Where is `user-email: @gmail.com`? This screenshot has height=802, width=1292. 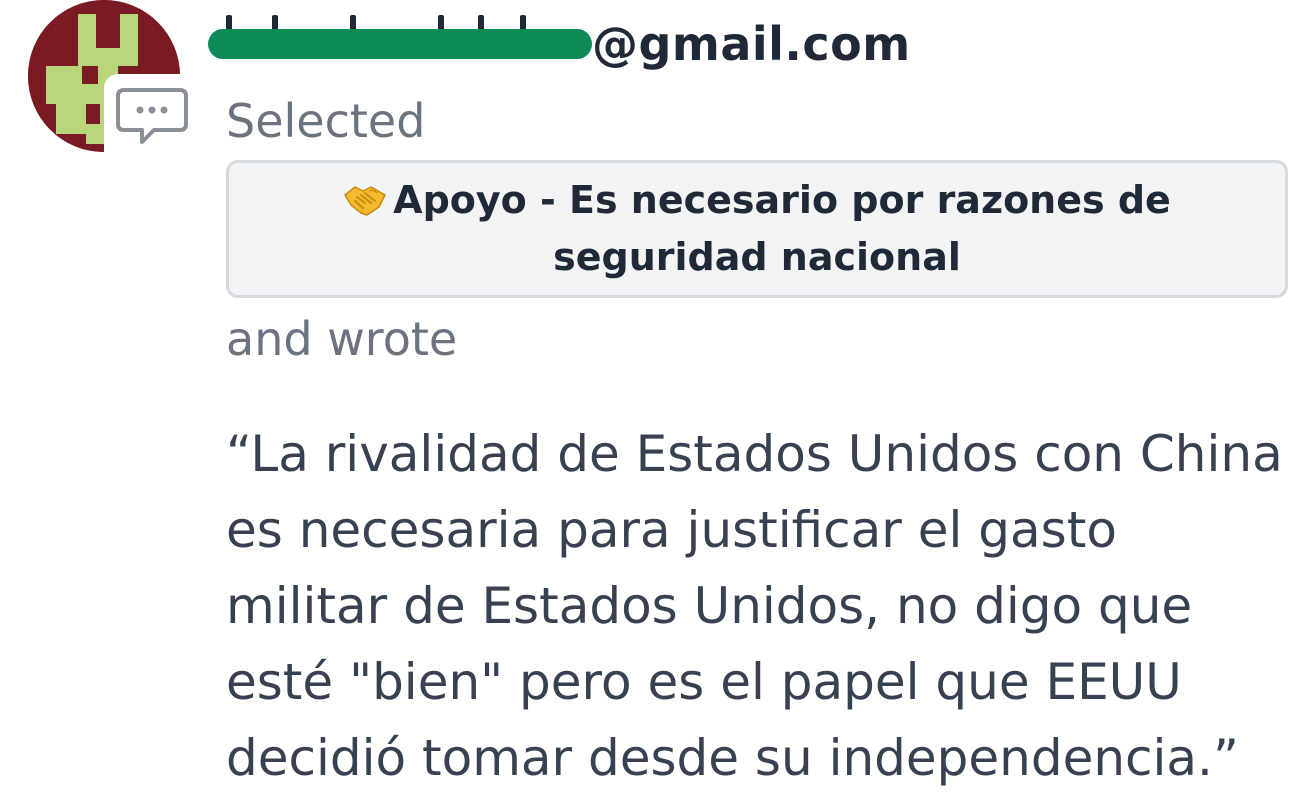
user-email: @gmail.com is located at coordinates (559, 44).